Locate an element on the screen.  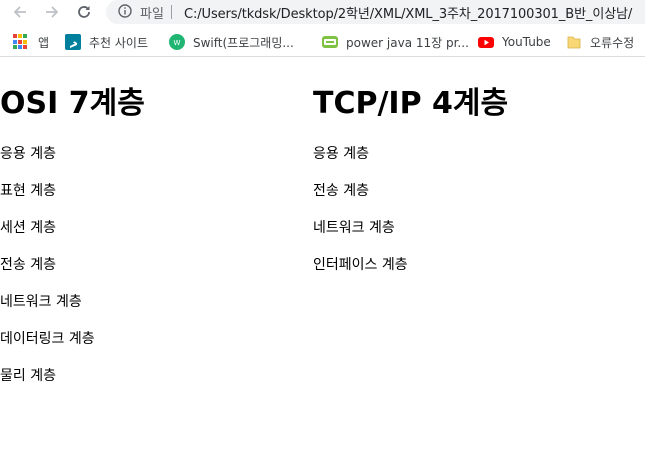
osi-layer-item: 물리 계층 is located at coordinates (28, 376).